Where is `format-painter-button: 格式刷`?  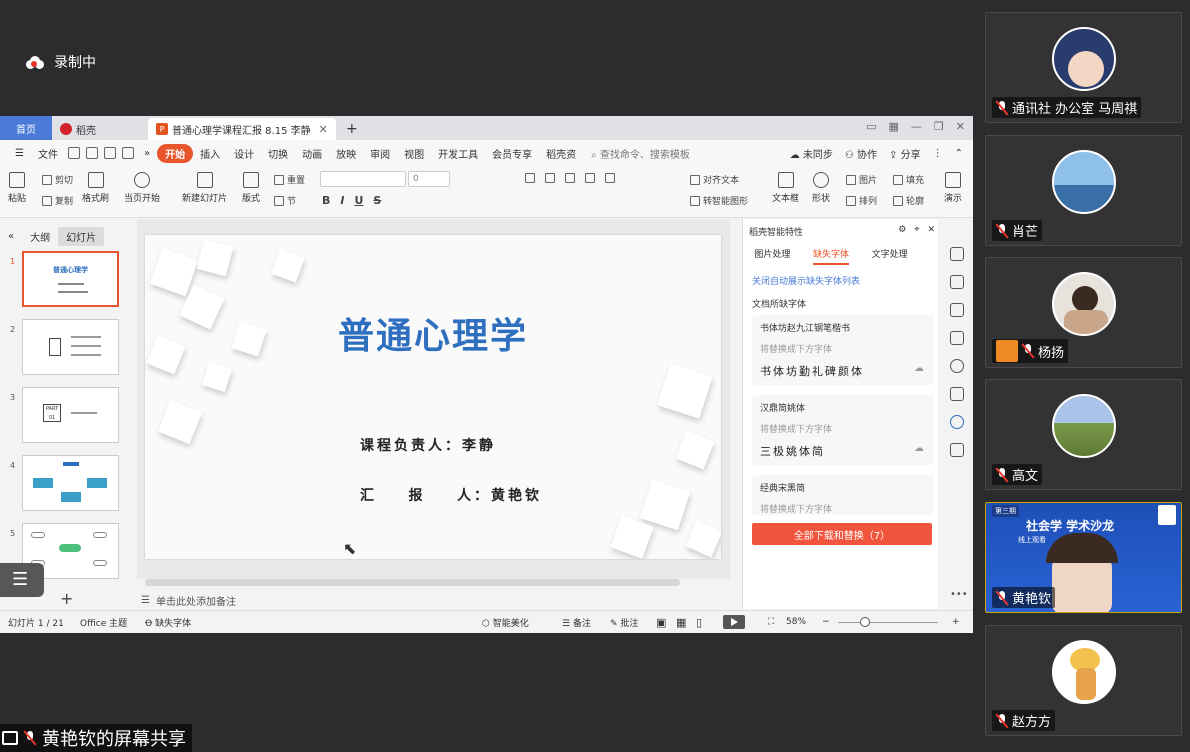 format-painter-button: 格式刷 is located at coordinates (95, 188).